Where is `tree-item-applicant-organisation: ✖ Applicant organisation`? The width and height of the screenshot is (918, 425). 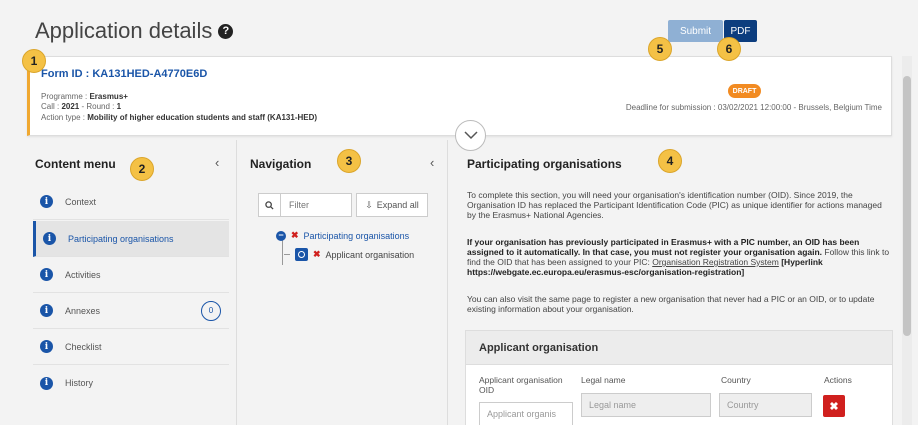
tree-item-applicant-organisation: ✖ Applicant organisation is located at coordinates (349, 254).